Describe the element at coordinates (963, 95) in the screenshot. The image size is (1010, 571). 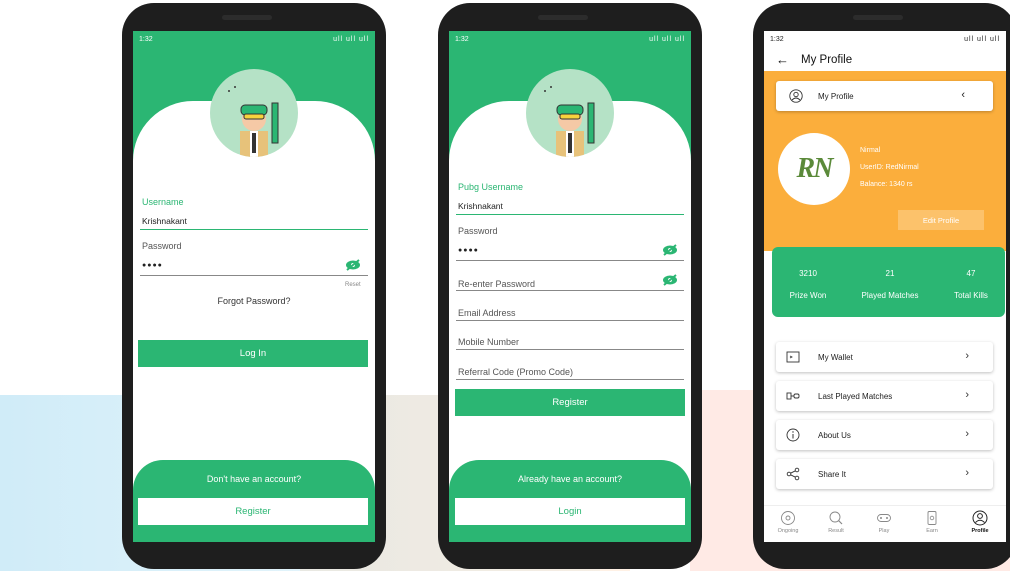
I see `chevron-left-icon: ‹` at that location.